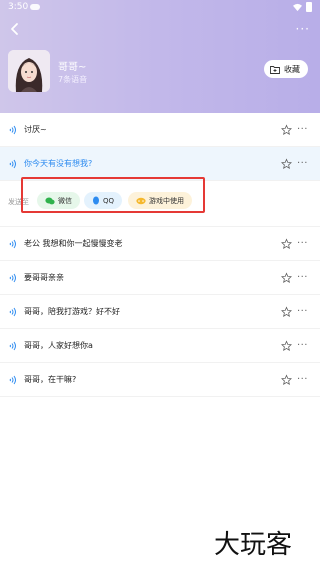  I want to click on list-item: 哥哥，陪我打游戏？好不好 ···, so click(160, 312).